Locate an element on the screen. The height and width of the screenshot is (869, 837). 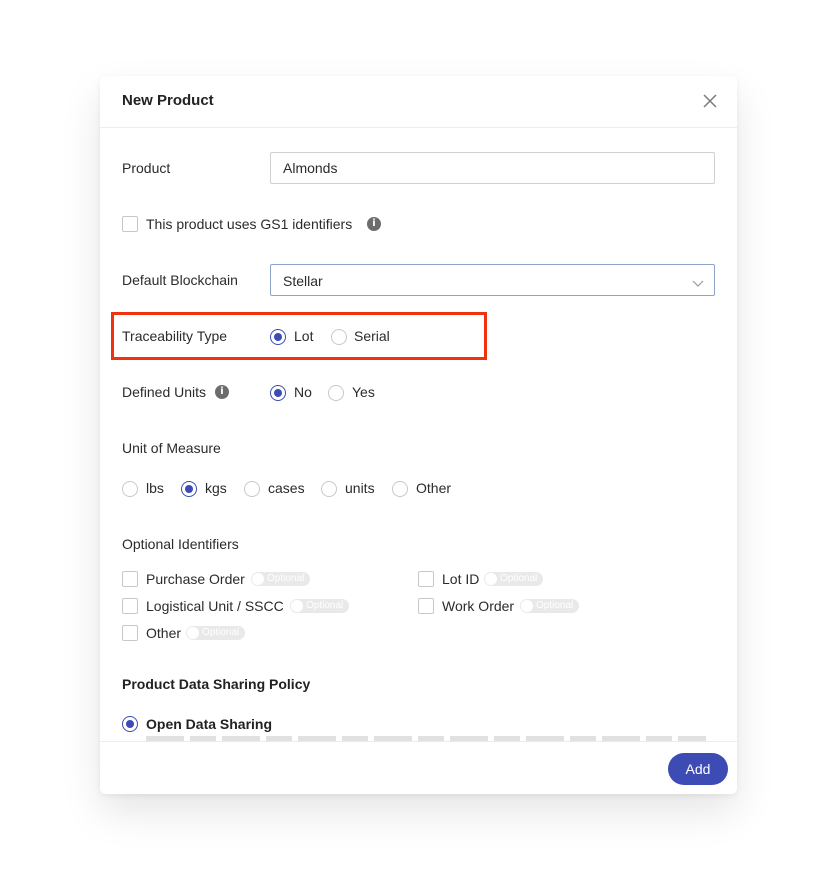
defined-units-no-radio is located at coordinates (278, 393).